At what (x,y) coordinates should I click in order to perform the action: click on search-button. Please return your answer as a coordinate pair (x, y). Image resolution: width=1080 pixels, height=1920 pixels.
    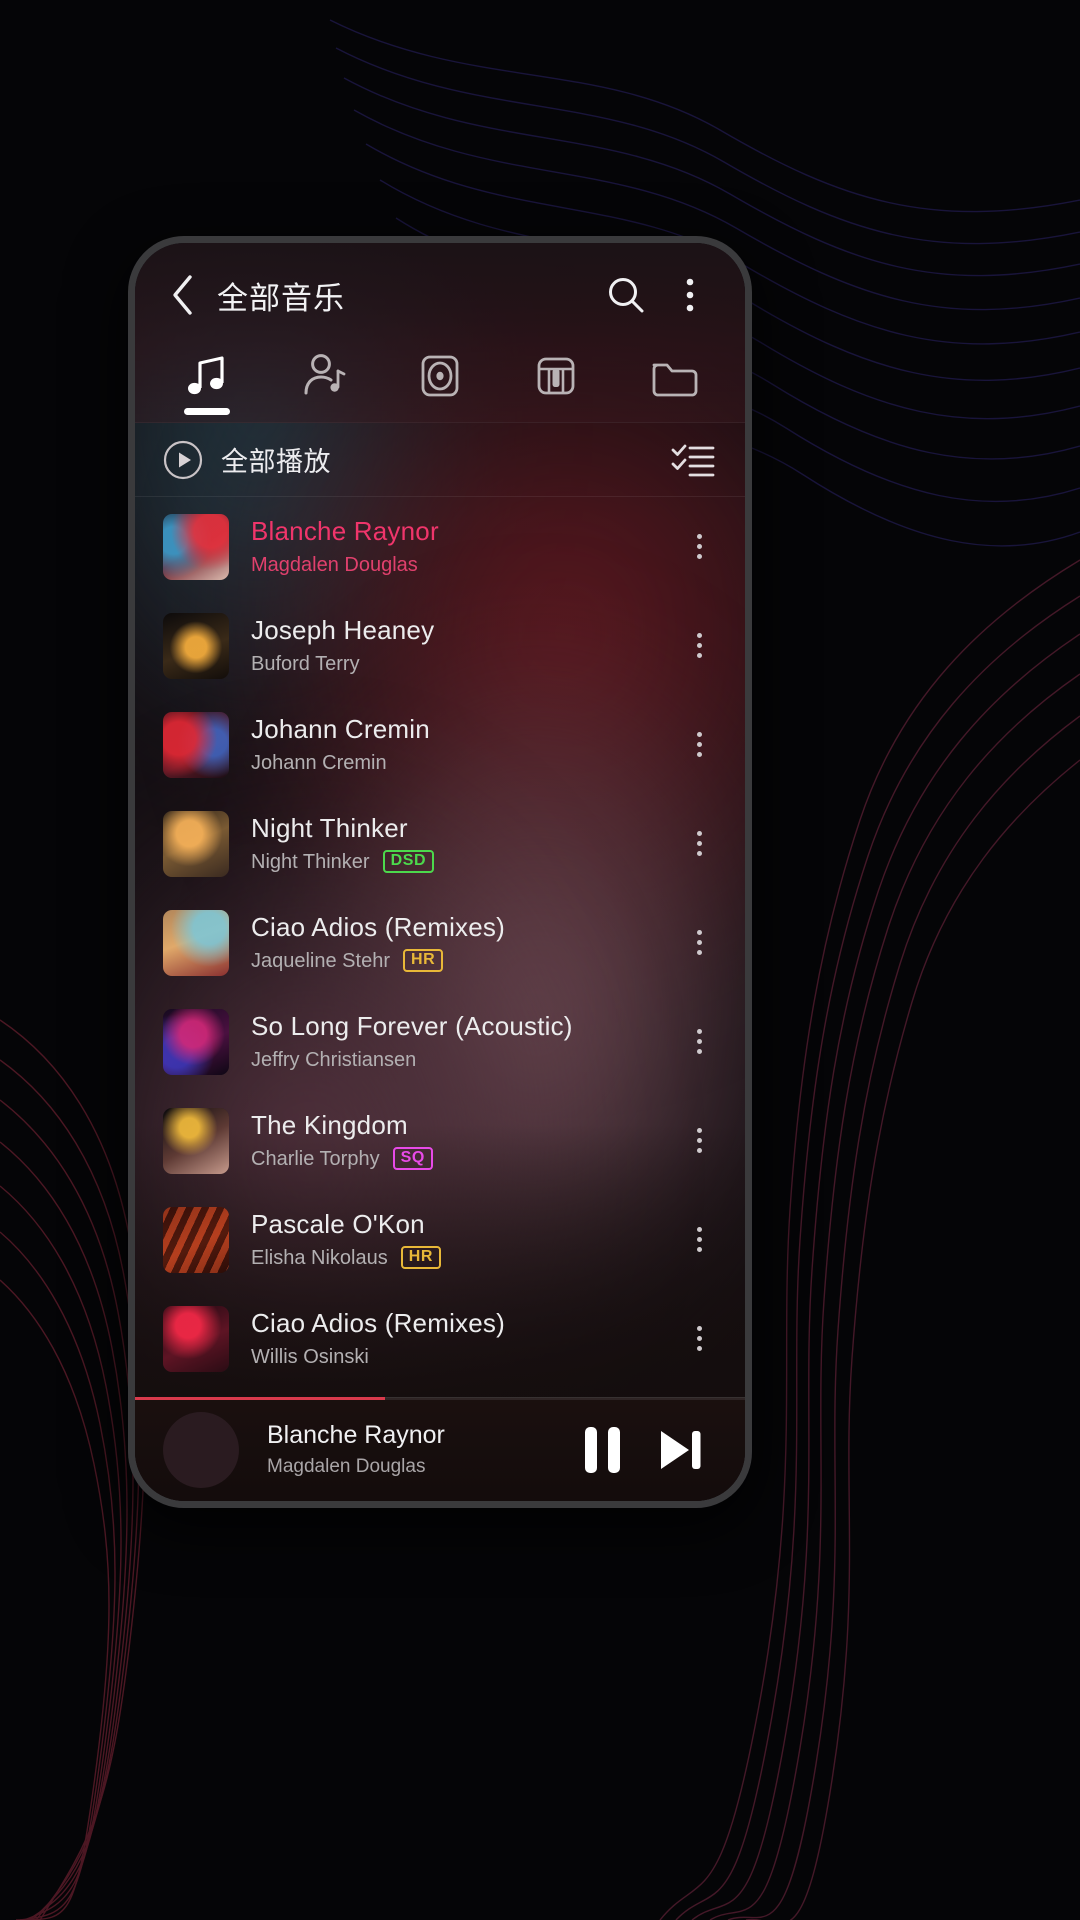
    Looking at the image, I should click on (626, 295).